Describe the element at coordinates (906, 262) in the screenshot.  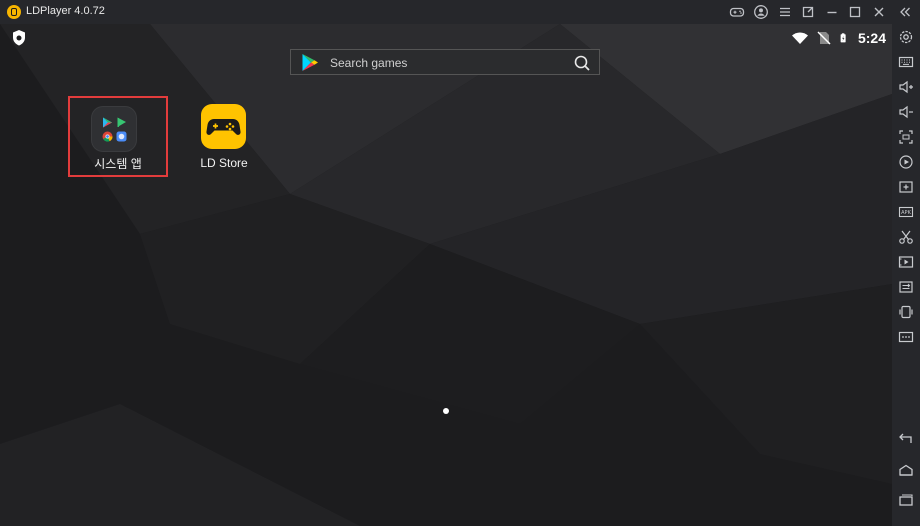
I see `video-icon` at that location.